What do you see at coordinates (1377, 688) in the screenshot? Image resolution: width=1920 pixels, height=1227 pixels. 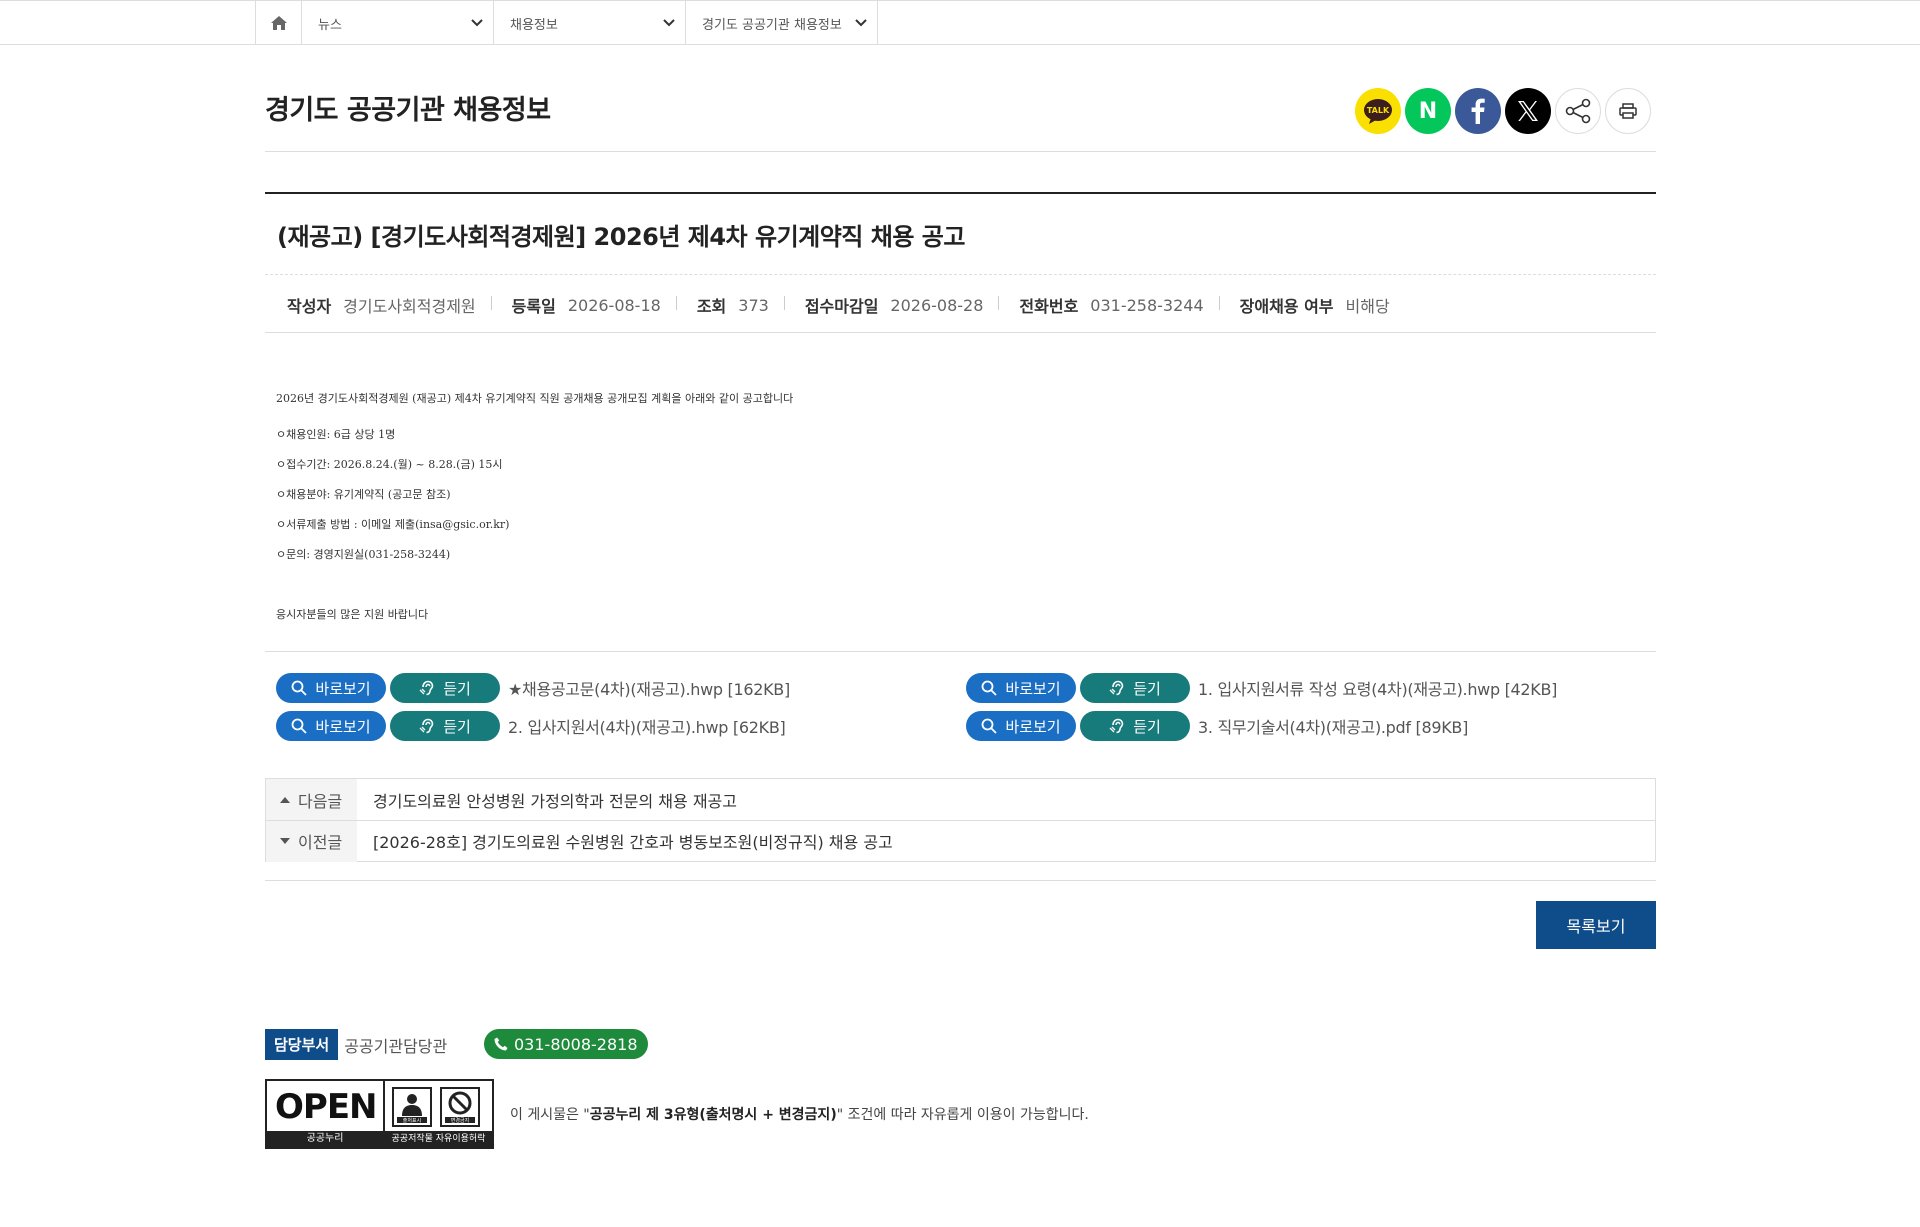 I see `attachment-filename: 1. 입사지원서류 작성 요령(4차)(재공고).hwp [42KB]` at bounding box center [1377, 688].